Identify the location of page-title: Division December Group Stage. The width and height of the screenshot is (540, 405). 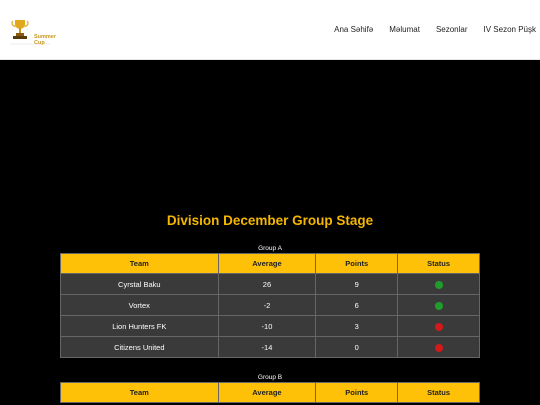
(270, 220).